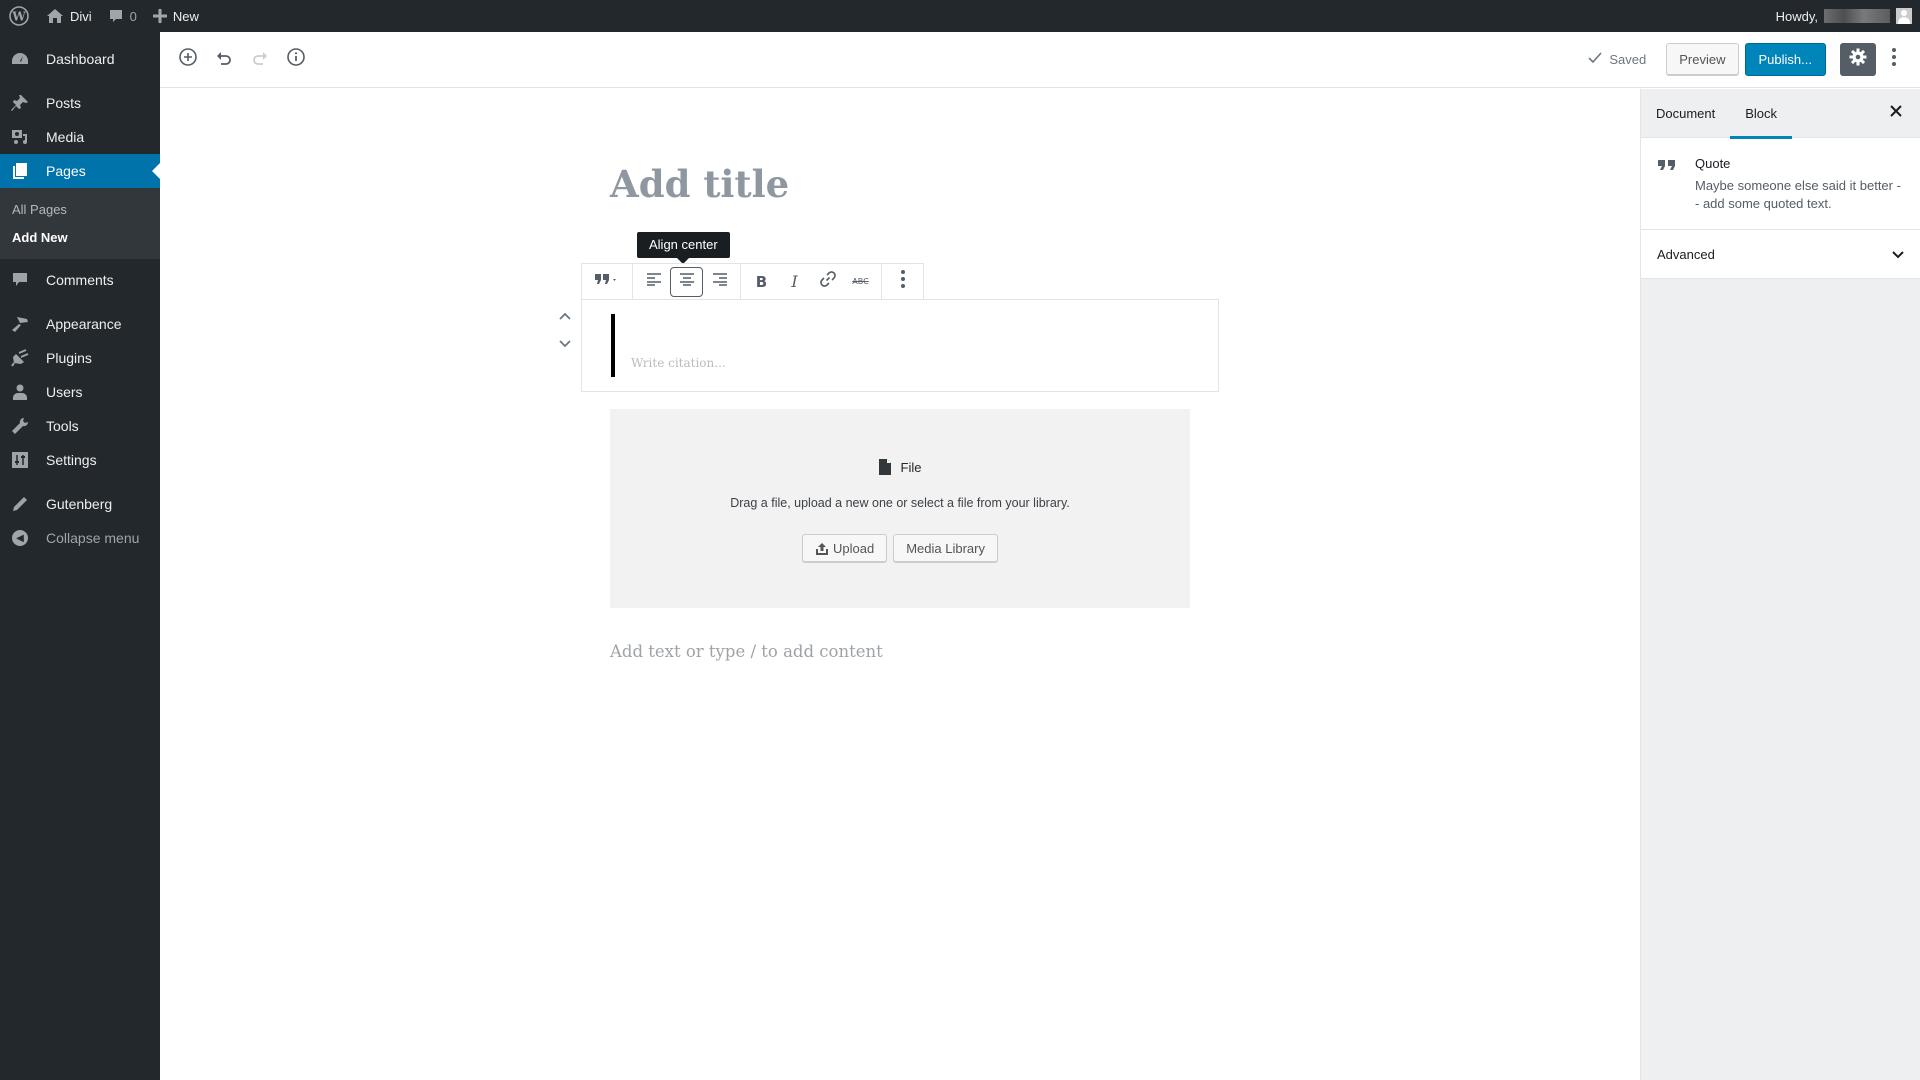 The height and width of the screenshot is (1080, 1920). I want to click on undo-button, so click(224, 60).